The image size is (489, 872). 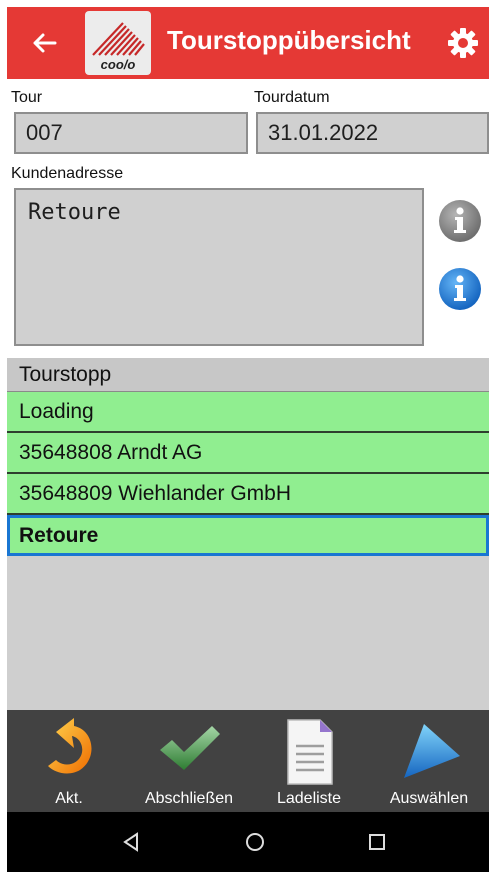 I want to click on tourdatum-field: 31.01.2022, so click(x=372, y=133).